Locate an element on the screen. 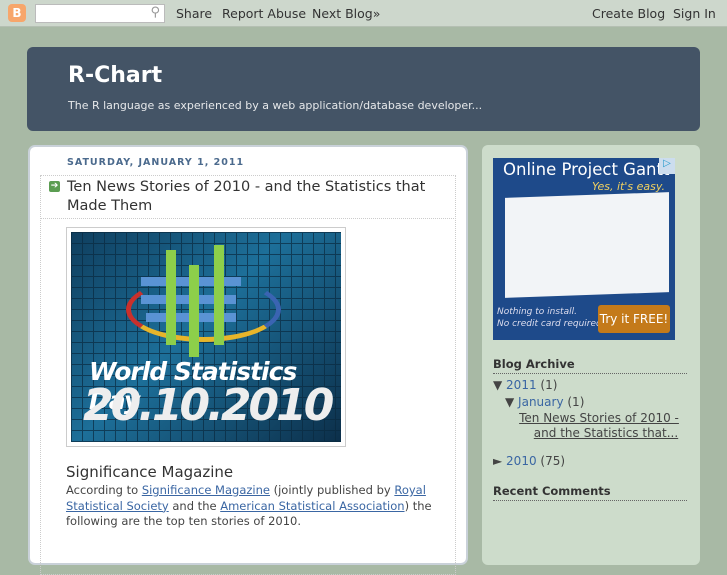  try-free-button: Try it FREE! is located at coordinates (634, 319).